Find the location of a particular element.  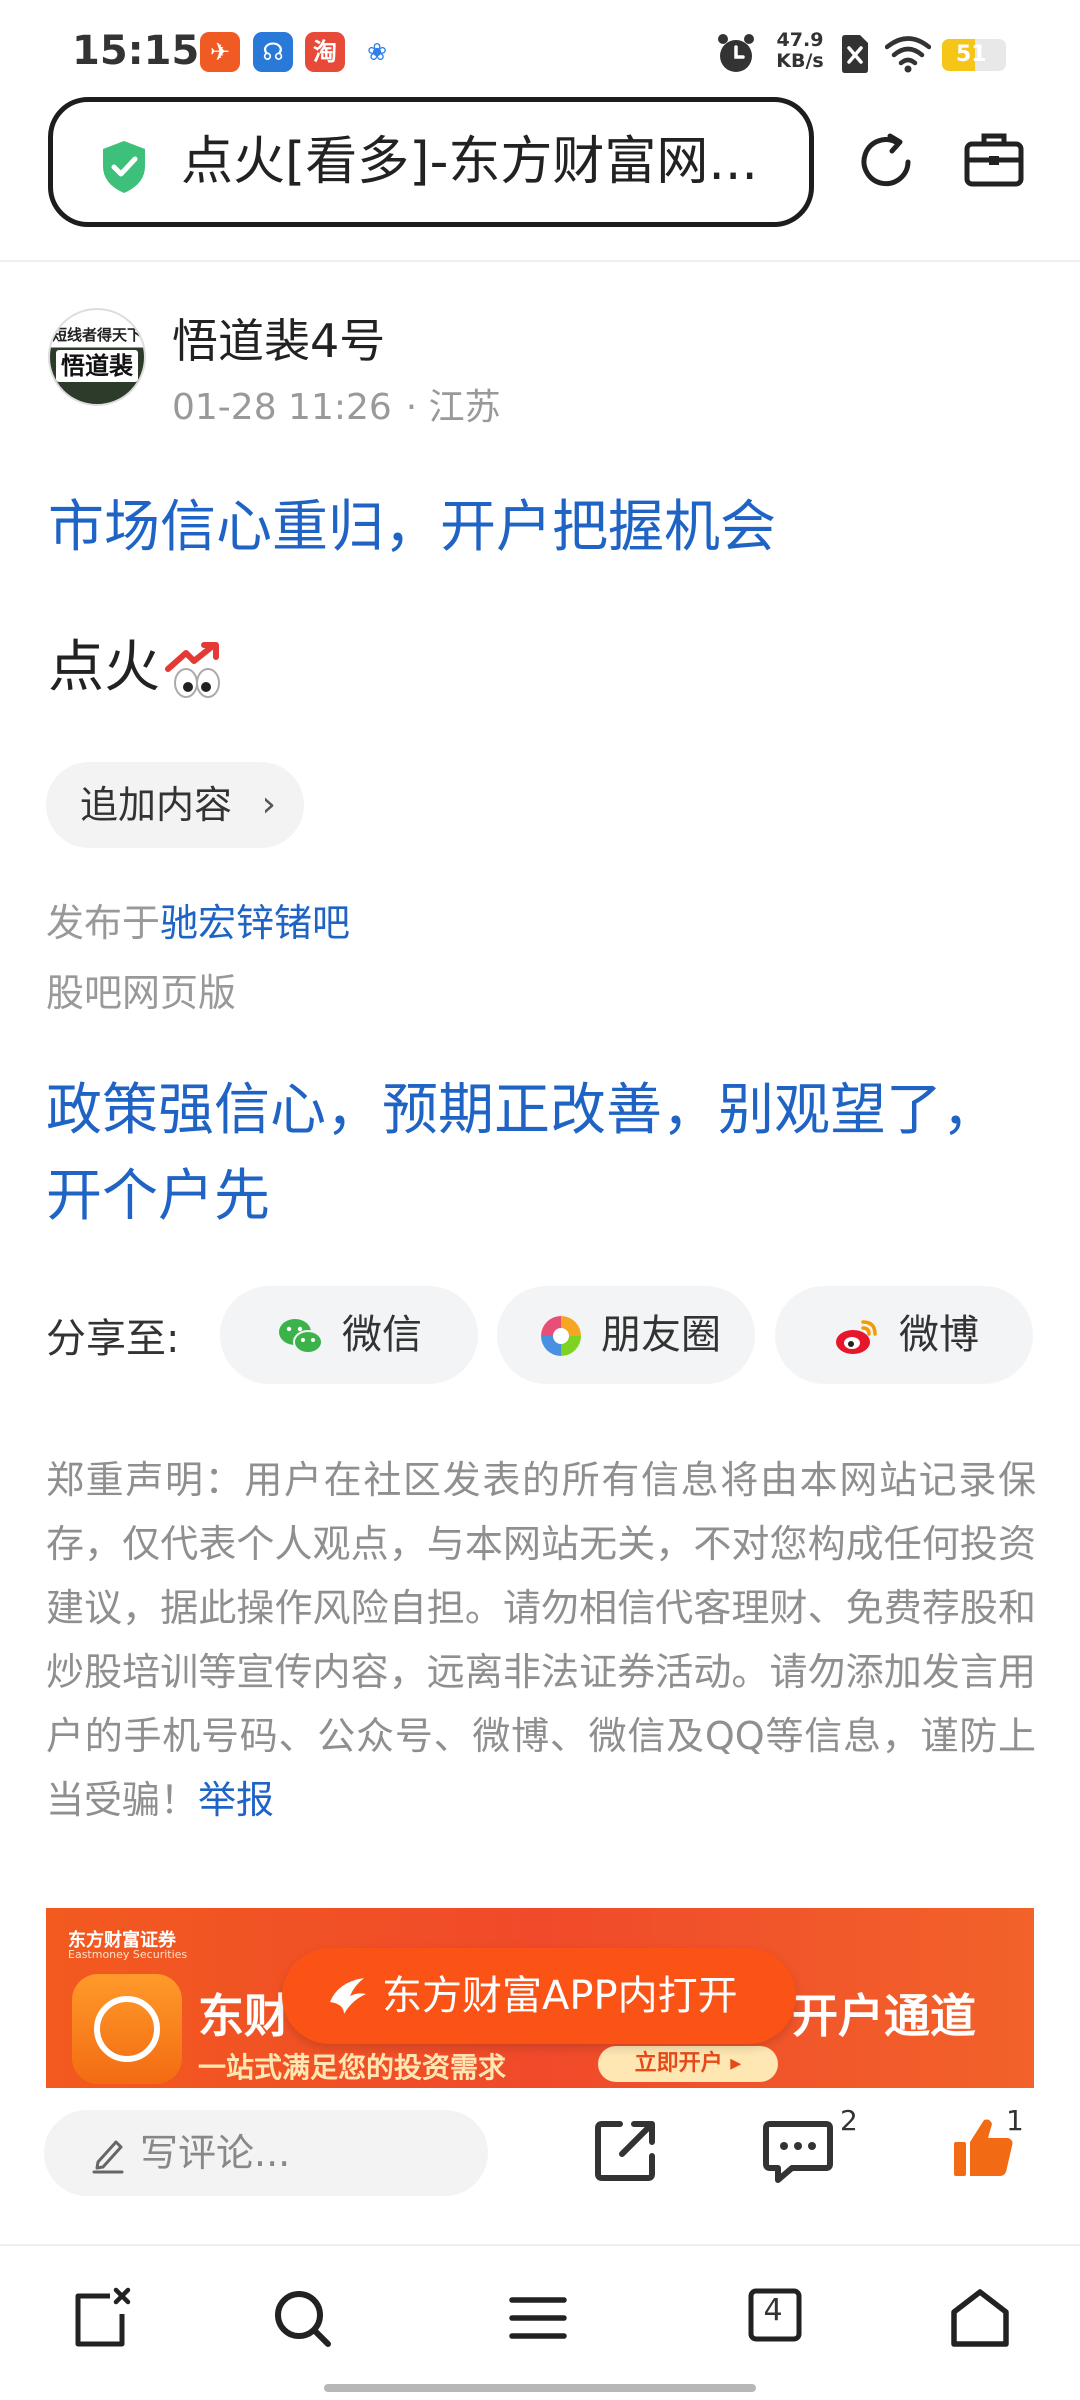

shield-check-icon is located at coordinates (124, 167).